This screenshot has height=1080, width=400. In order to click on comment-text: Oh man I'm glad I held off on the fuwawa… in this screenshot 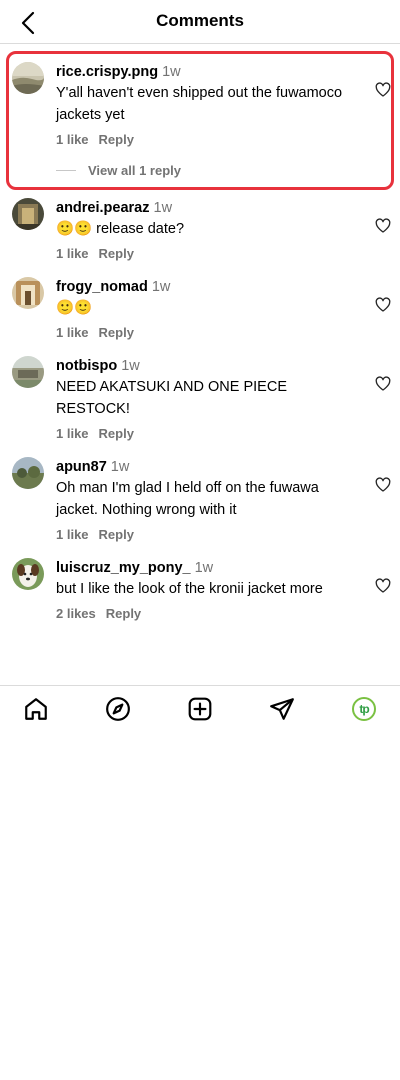, I will do `click(187, 499)`.